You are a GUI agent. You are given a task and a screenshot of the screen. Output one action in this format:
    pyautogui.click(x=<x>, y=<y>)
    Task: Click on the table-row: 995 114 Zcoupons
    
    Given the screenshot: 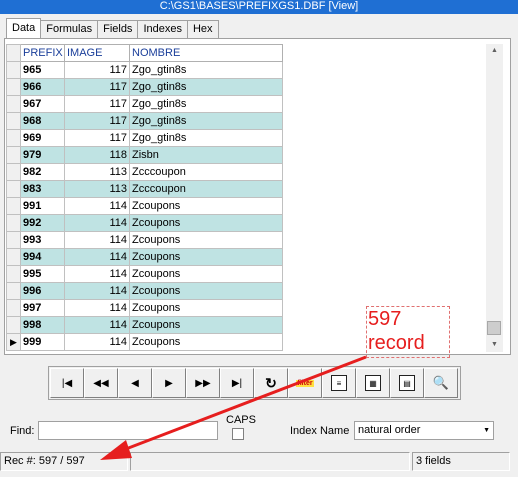 What is the action you would take?
    pyautogui.click(x=144, y=274)
    